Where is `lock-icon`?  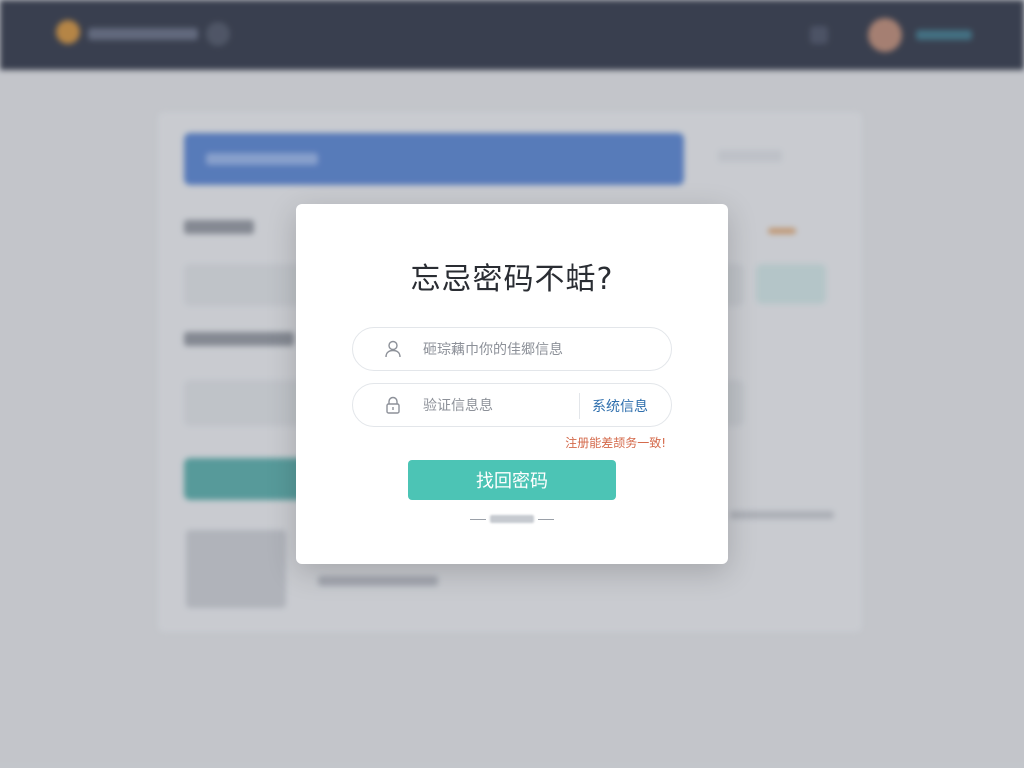
lock-icon is located at coordinates (393, 405).